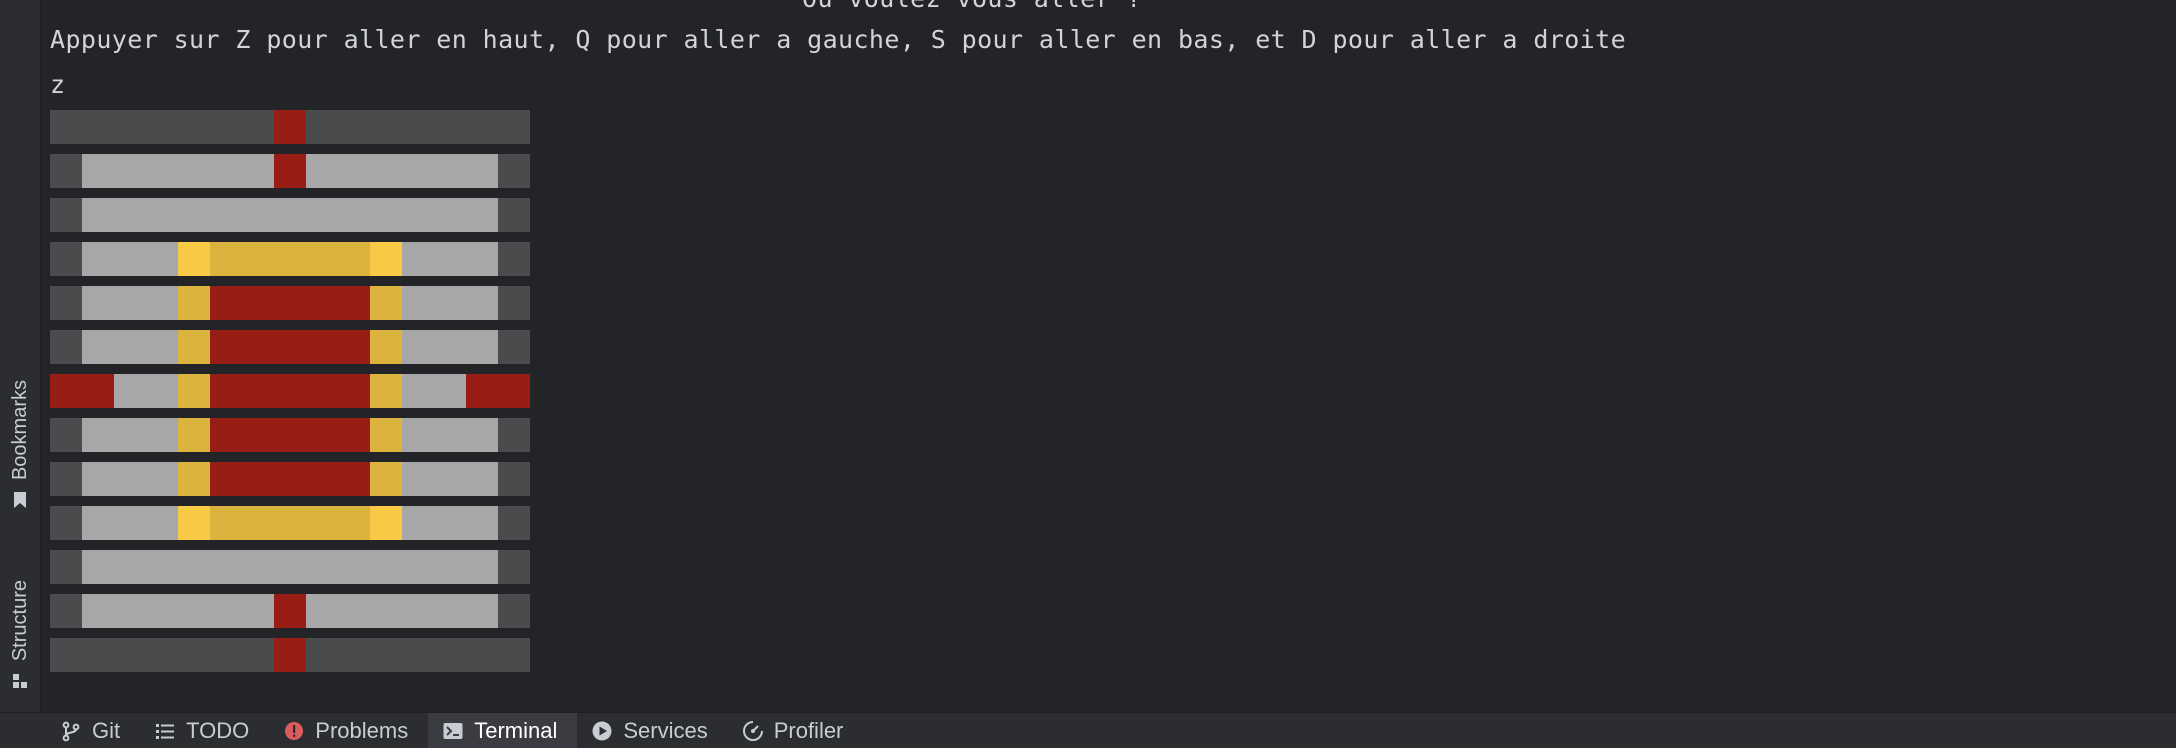  Describe the element at coordinates (106, 730) in the screenshot. I see `tab-label: Git` at that location.